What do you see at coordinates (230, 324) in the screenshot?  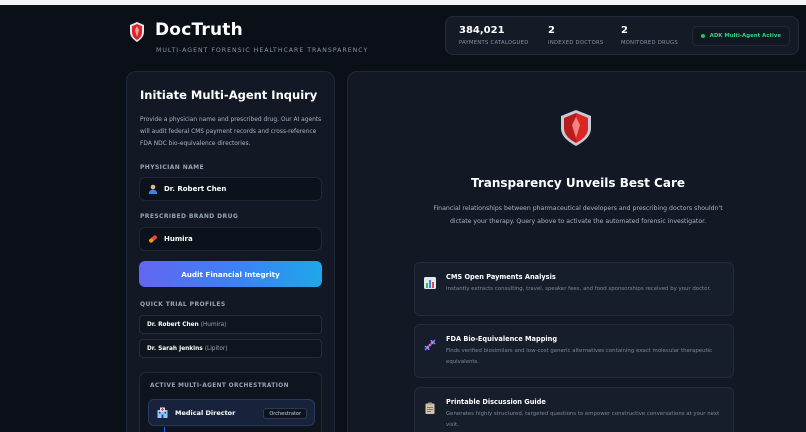 I see `quick-profile-item: Dr. Robert Chen (Humira)` at bounding box center [230, 324].